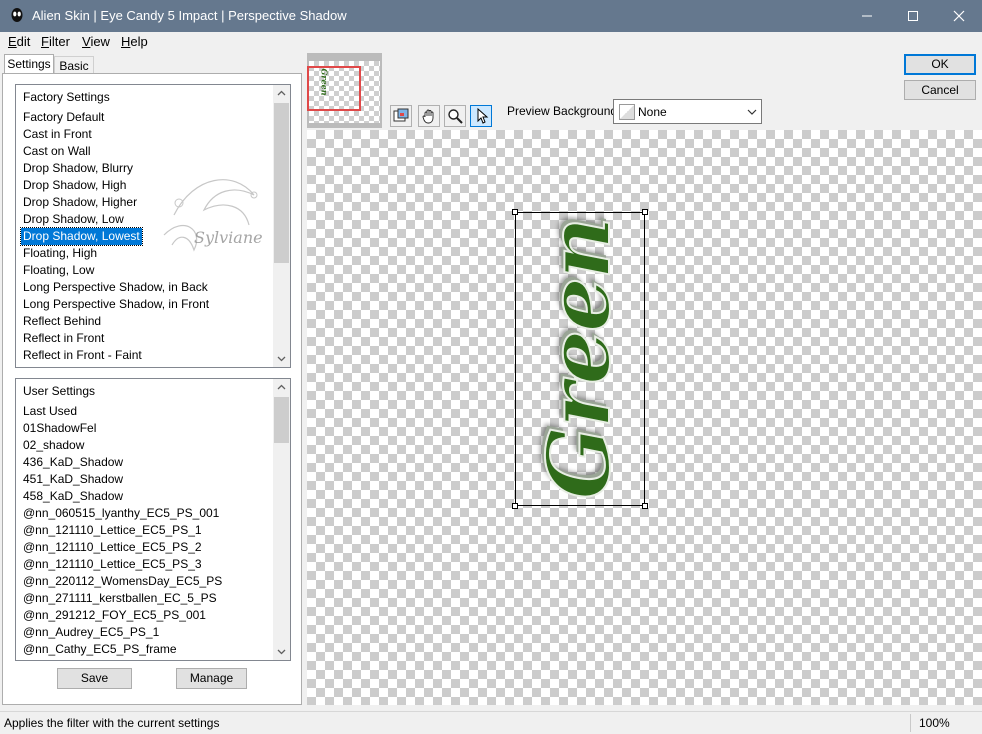  Describe the element at coordinates (59, 391) in the screenshot. I see `user-settings-header: User Settings` at that location.